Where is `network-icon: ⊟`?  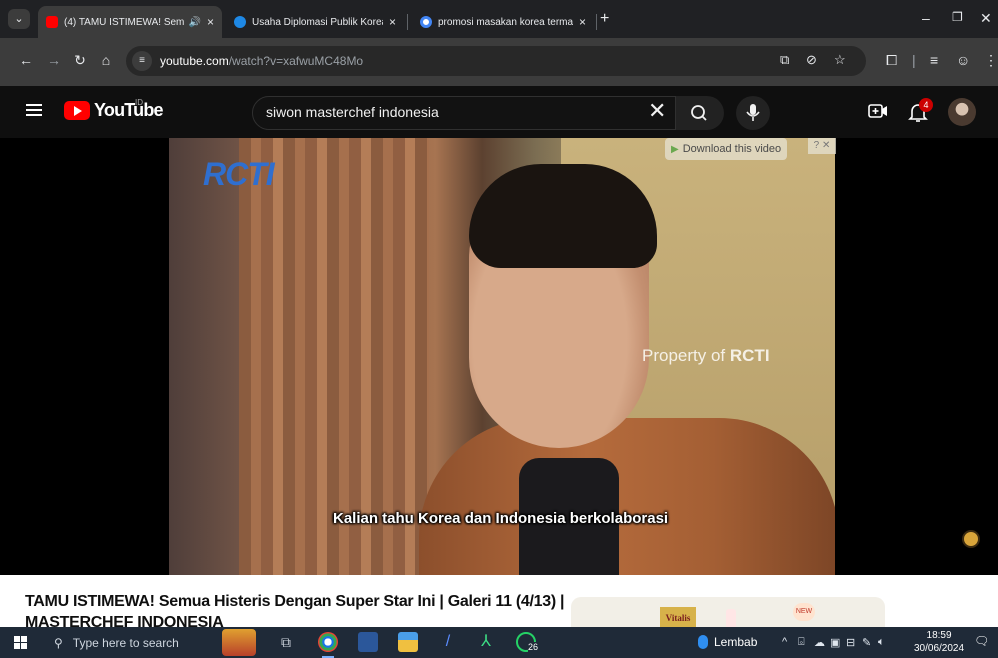 network-icon: ⊟ is located at coordinates (850, 642).